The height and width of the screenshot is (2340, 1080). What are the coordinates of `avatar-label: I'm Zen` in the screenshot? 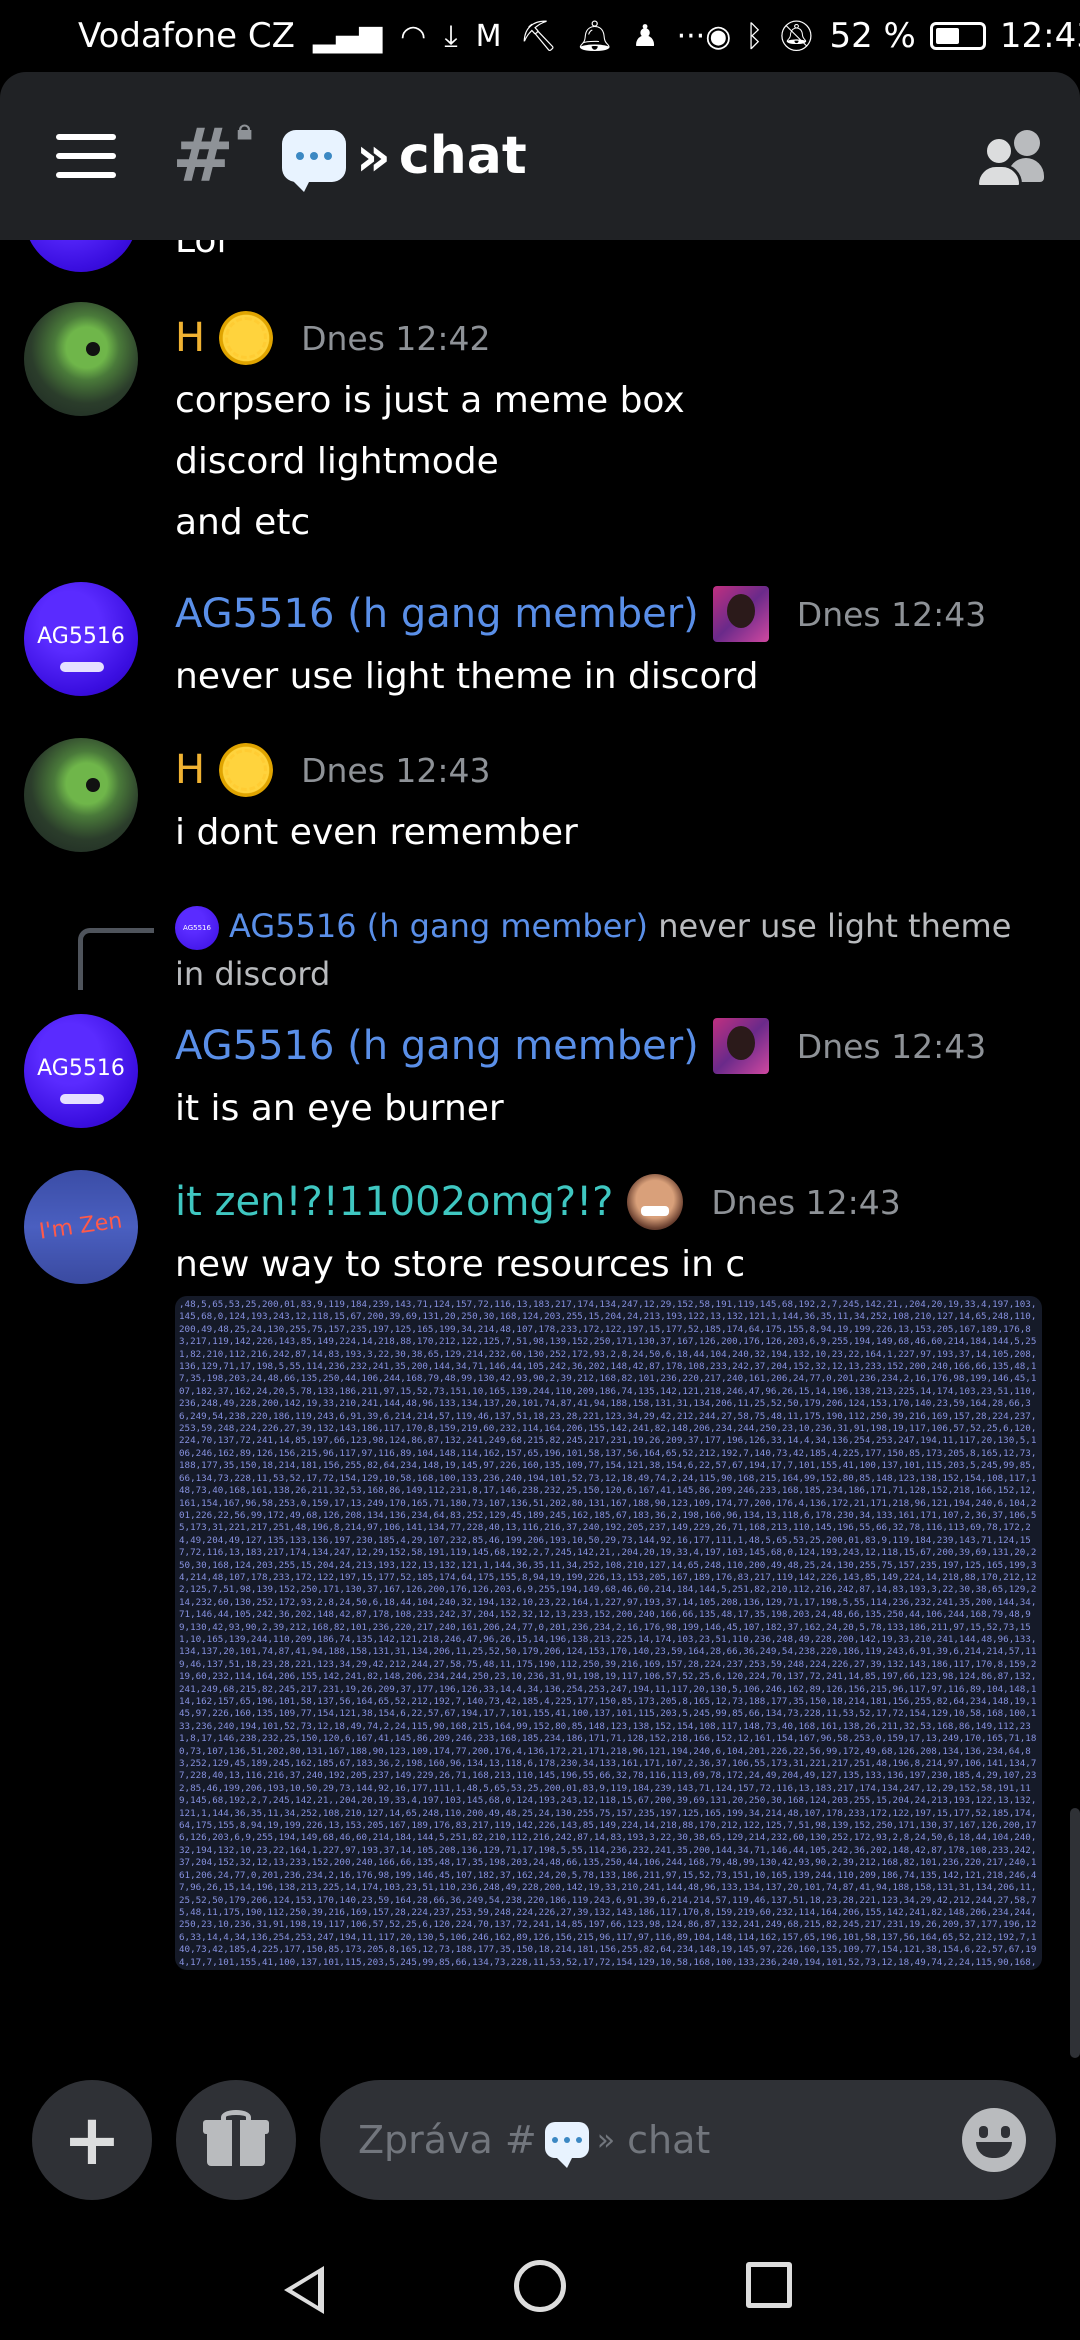 It's located at (81, 1226).